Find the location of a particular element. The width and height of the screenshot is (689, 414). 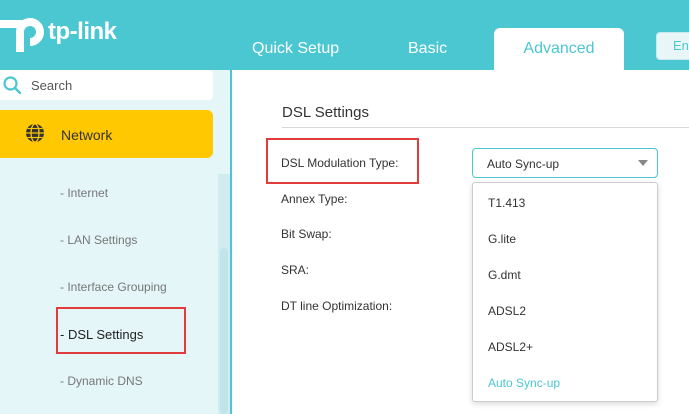

logo-text: tp-link is located at coordinates (82, 31).